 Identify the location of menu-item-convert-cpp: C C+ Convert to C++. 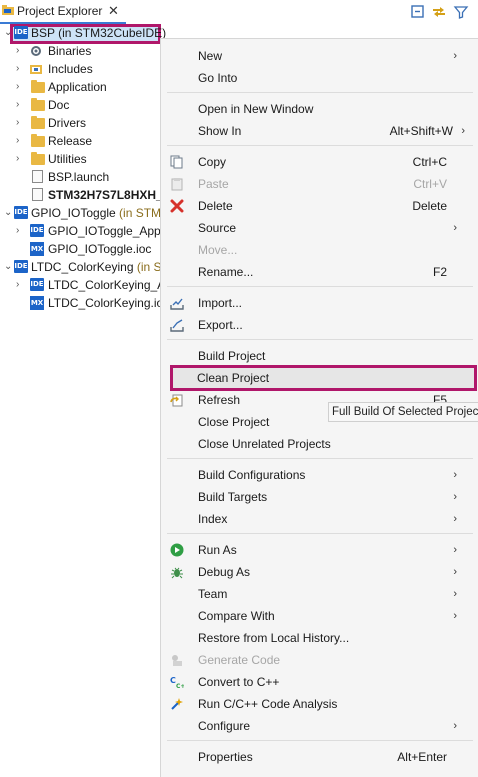
(319, 682).